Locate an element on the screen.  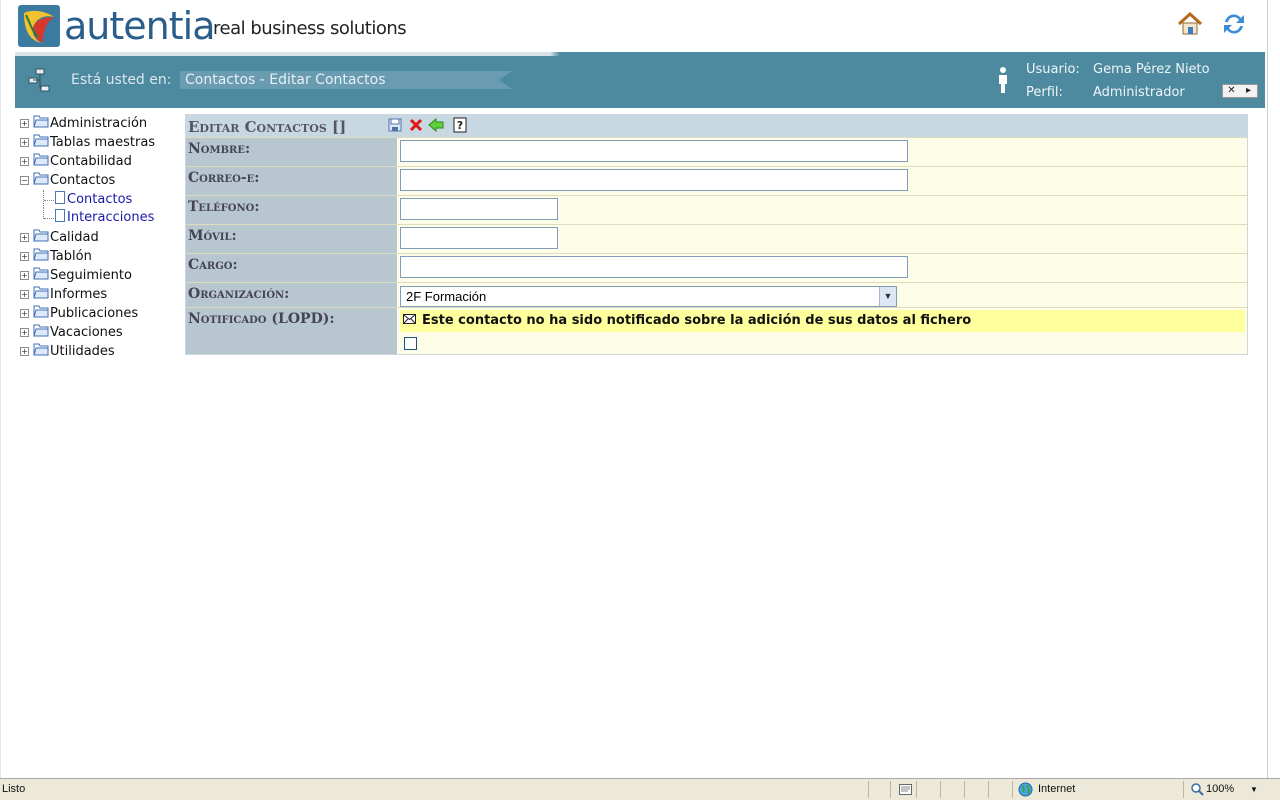
chevron-down-icon: ▼ is located at coordinates (887, 296).